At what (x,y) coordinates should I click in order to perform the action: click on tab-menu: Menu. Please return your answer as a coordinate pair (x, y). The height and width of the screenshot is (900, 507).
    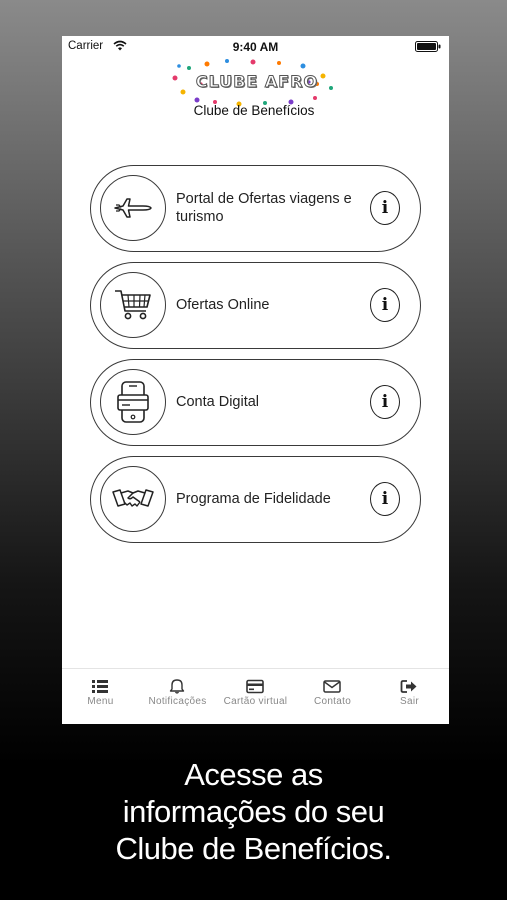
    Looking at the image, I should click on (100, 691).